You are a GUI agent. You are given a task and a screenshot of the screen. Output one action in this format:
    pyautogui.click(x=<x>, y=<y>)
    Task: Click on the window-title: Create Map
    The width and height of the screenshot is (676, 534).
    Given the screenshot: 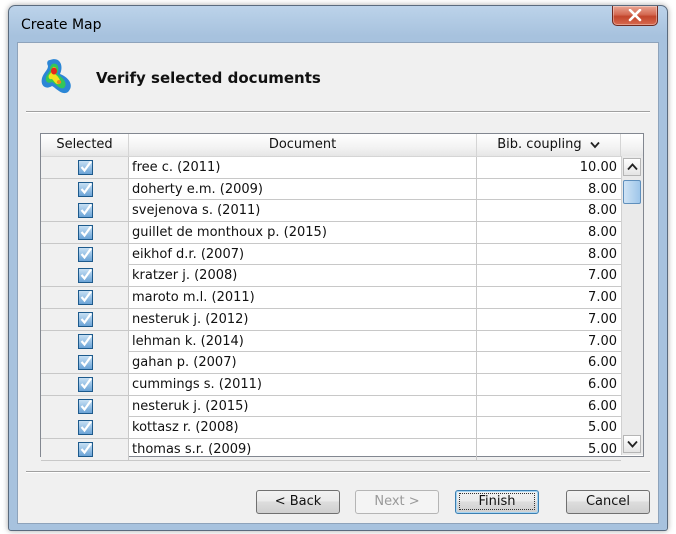 What is the action you would take?
    pyautogui.click(x=61, y=25)
    